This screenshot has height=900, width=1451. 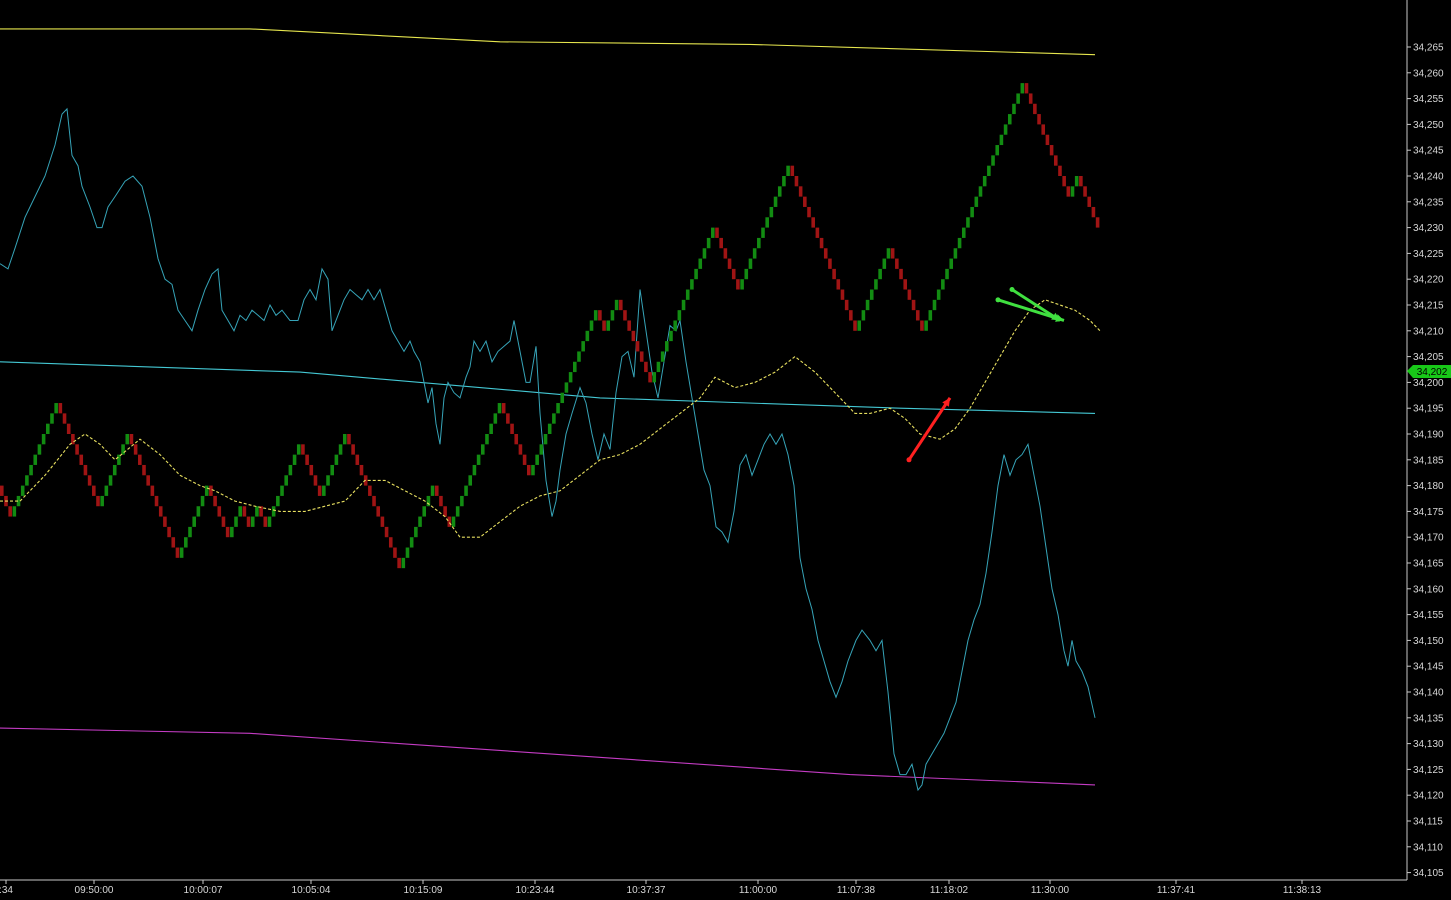 What do you see at coordinates (1428, 202) in the screenshot?
I see `price-tick-label: 34,235` at bounding box center [1428, 202].